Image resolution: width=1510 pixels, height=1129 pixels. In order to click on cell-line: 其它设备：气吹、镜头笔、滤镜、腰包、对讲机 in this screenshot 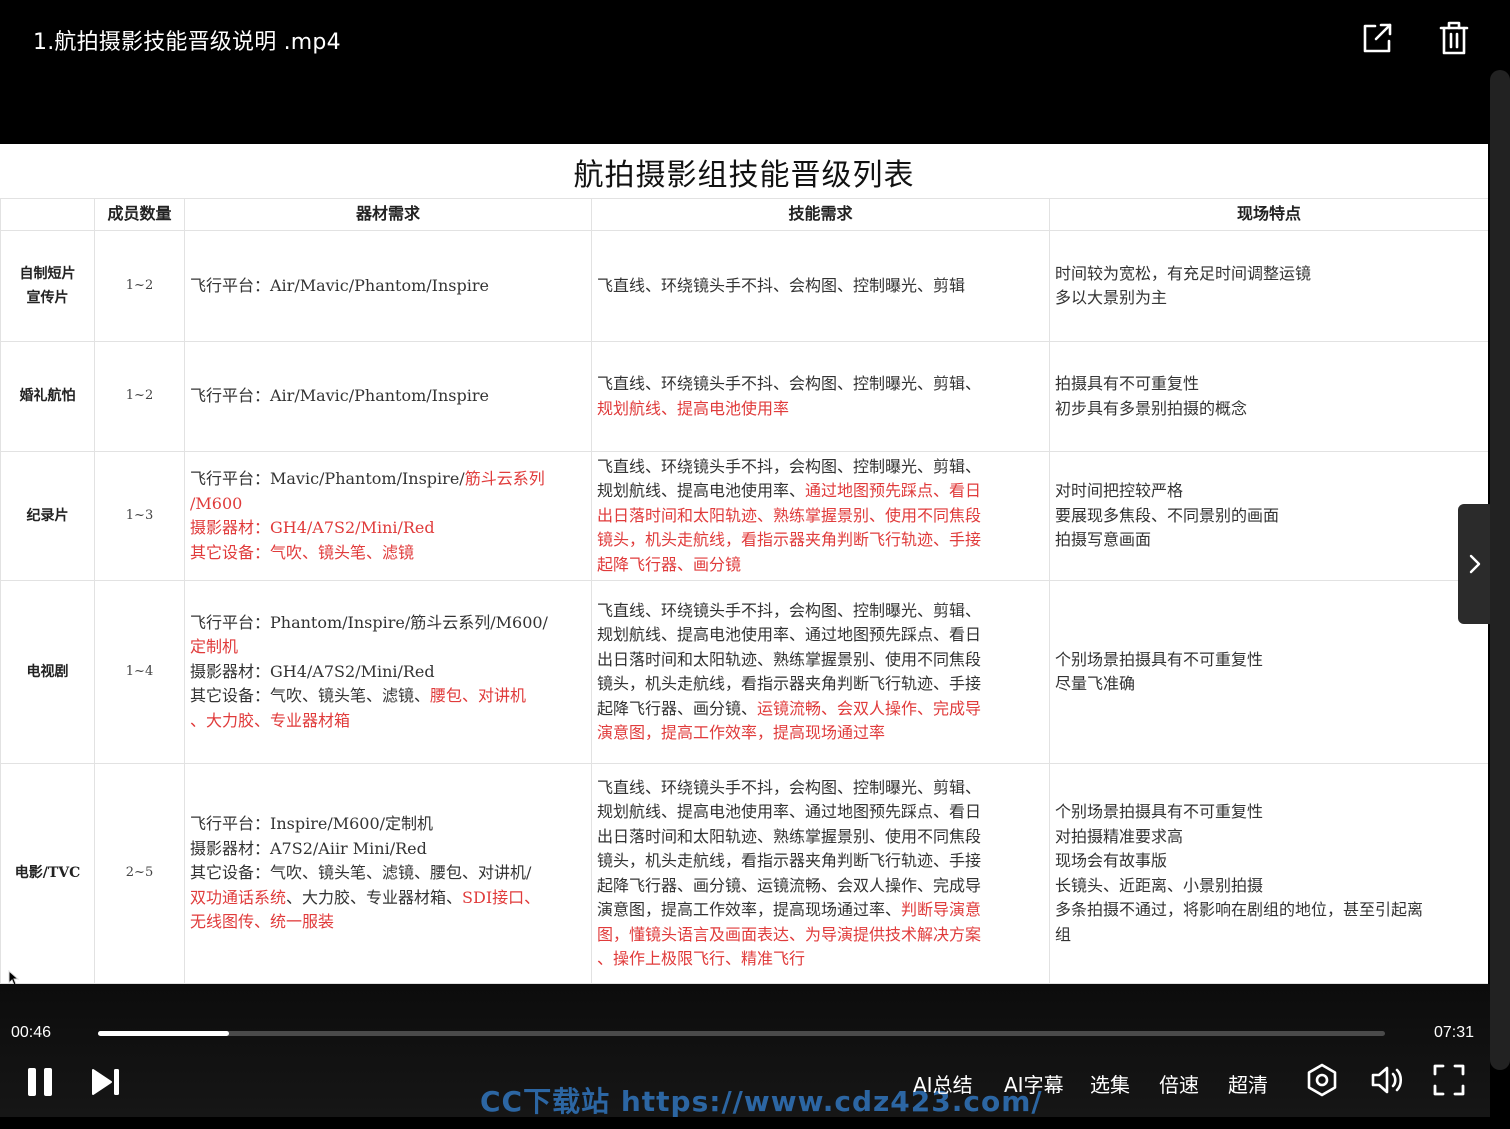, I will do `click(388, 696)`.